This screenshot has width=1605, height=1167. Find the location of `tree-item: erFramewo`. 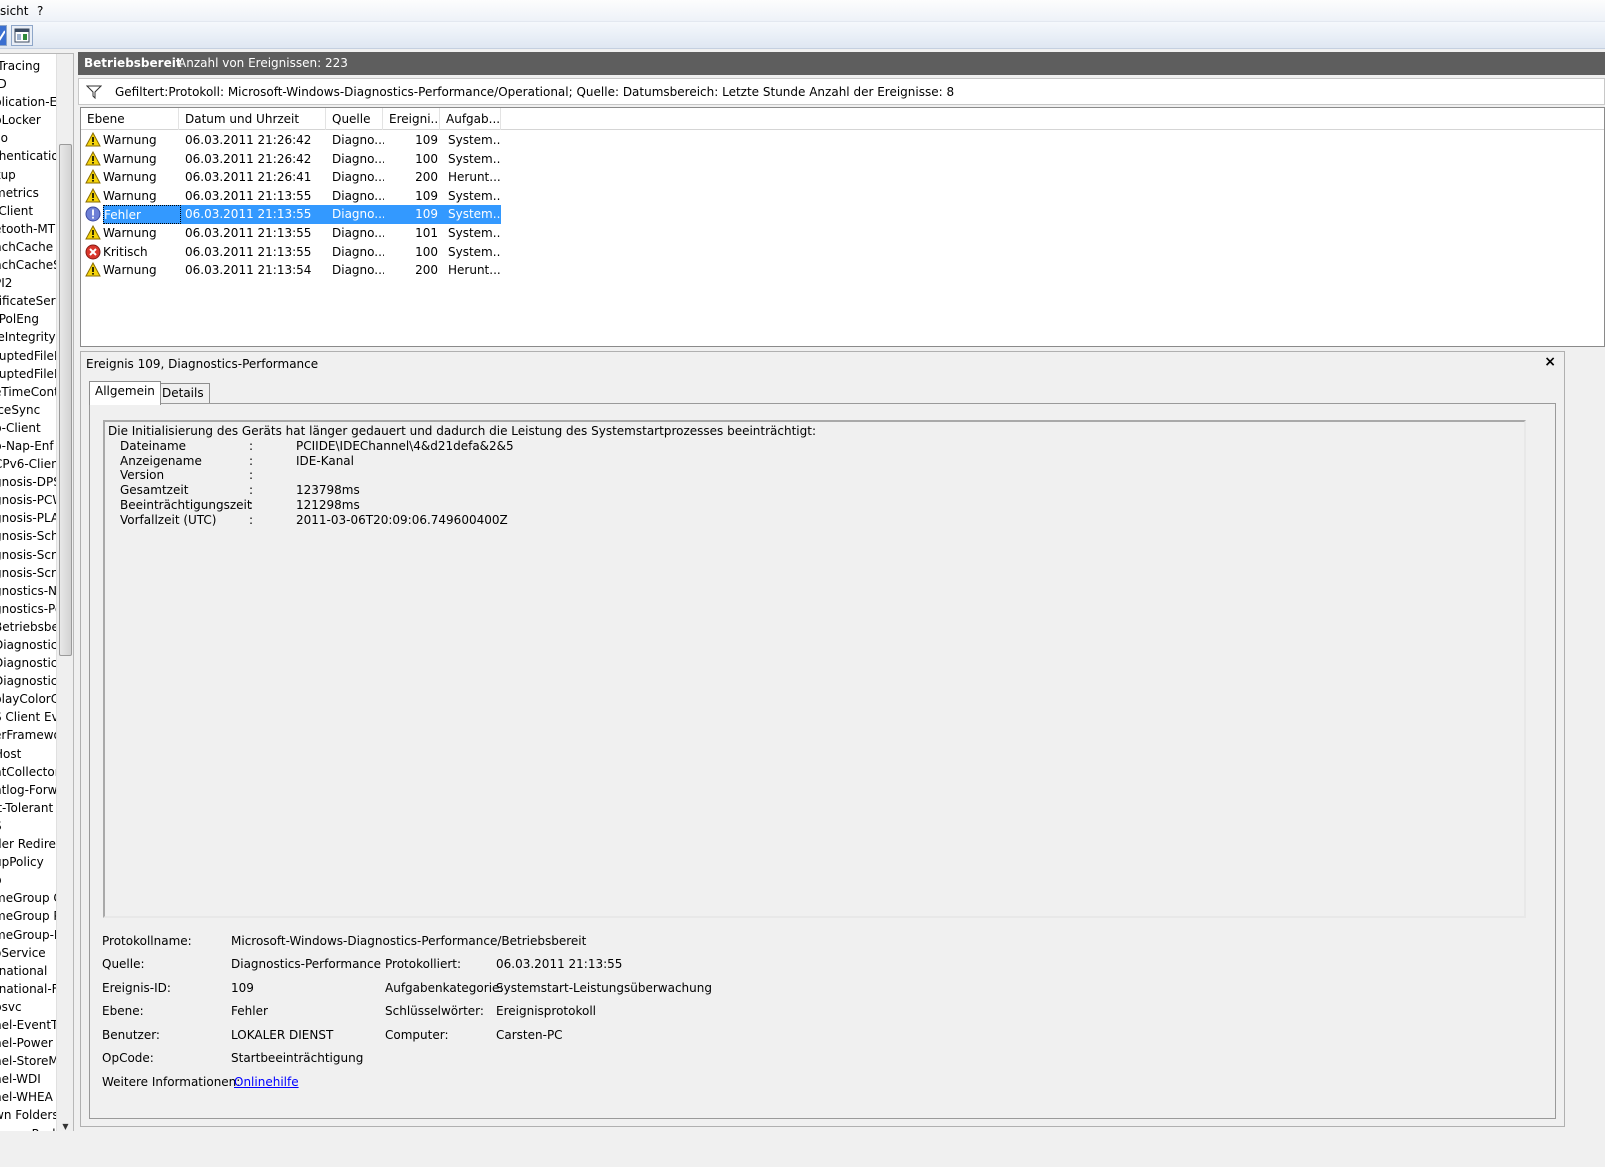

tree-item: erFramewo is located at coordinates (28, 735).